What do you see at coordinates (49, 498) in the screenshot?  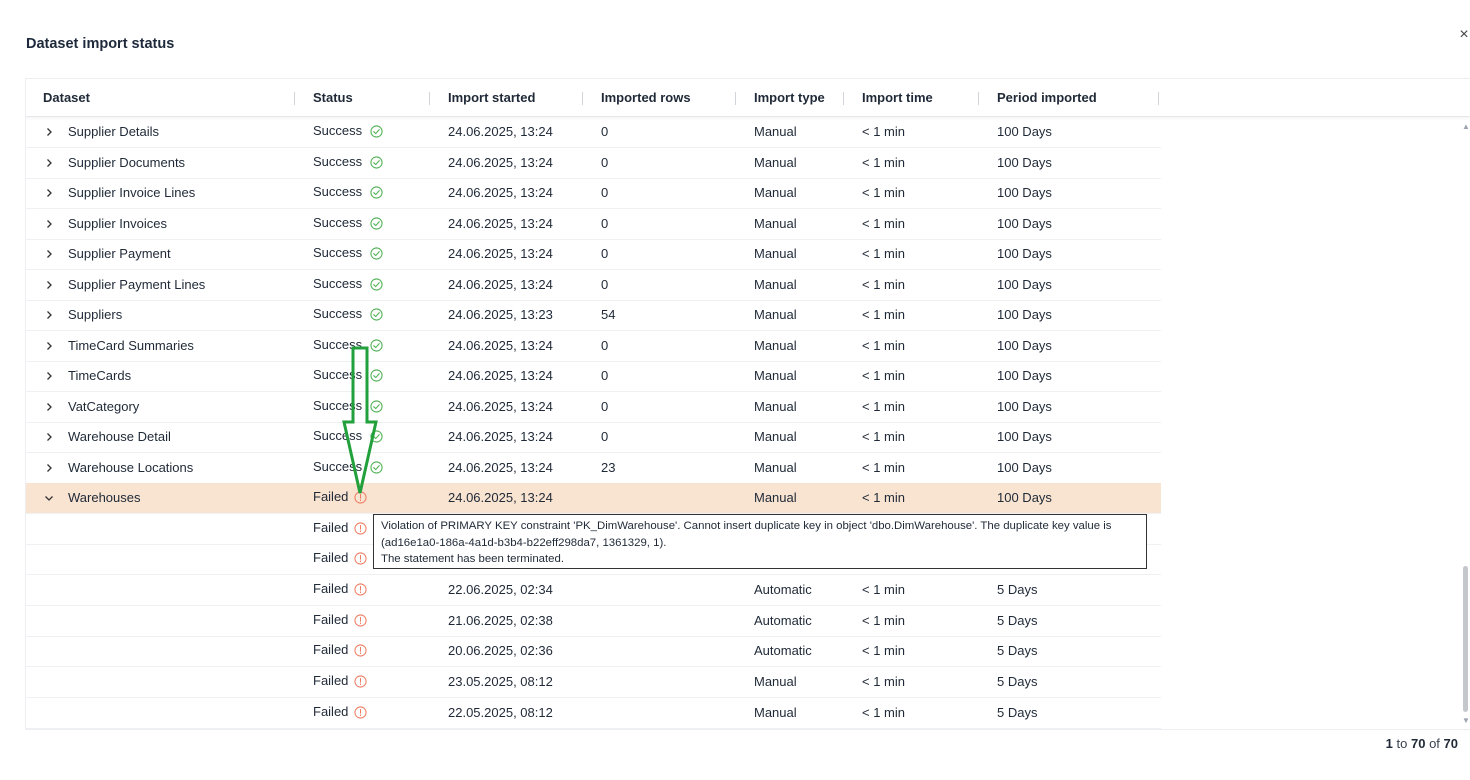 I see `chevron-down-icon` at bounding box center [49, 498].